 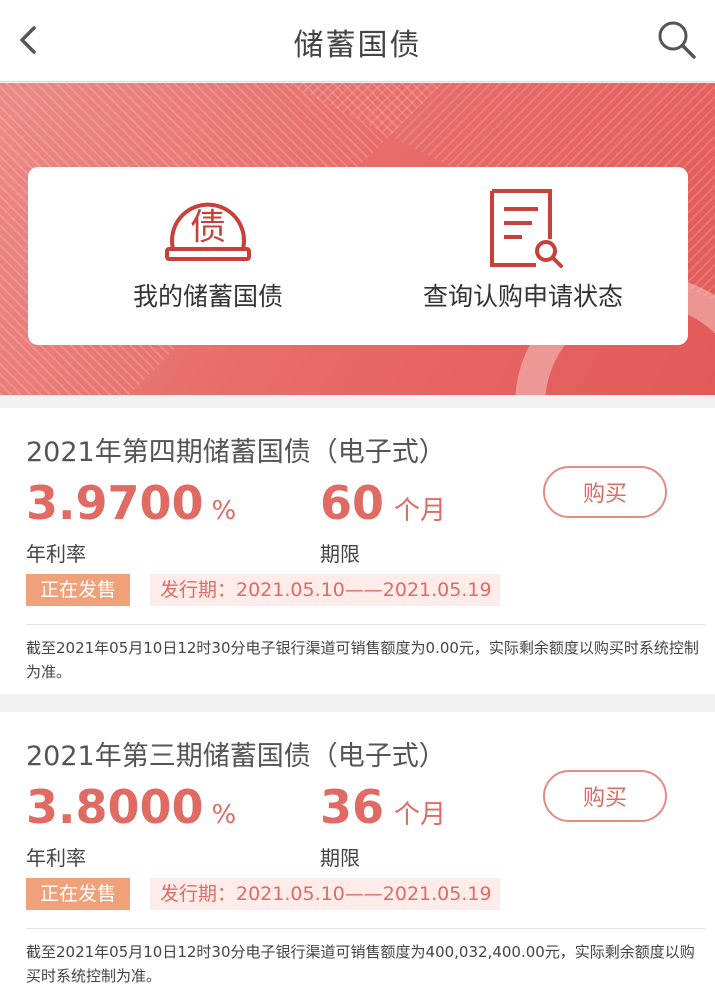 I want to click on term-number: 60, so click(x=352, y=503).